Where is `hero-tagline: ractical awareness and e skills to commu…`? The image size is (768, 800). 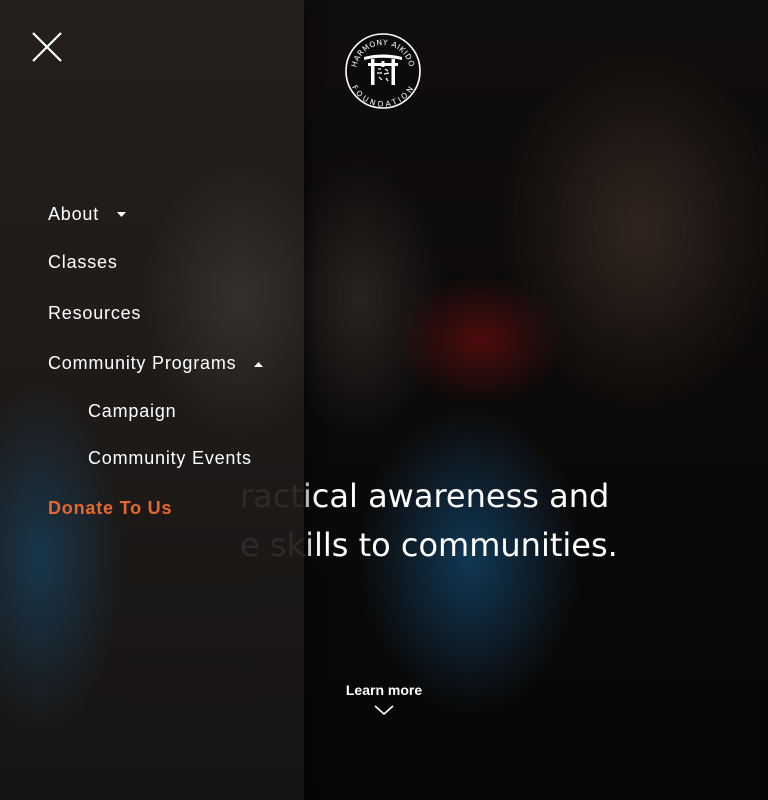
hero-tagline: ractical awareness and e skills to commu… is located at coordinates (480, 521).